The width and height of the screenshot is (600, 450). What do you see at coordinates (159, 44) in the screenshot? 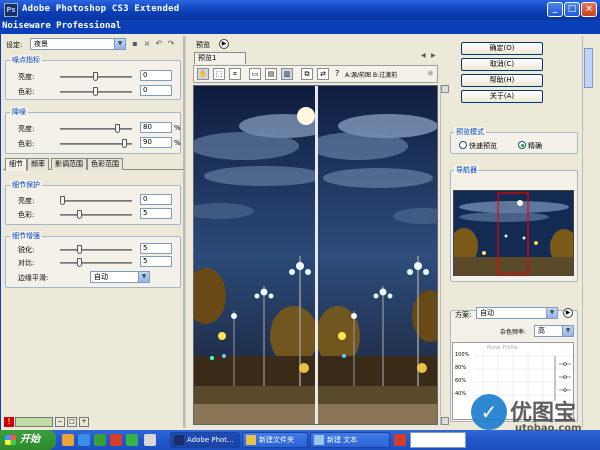
I see `undo-icon: ↶` at bounding box center [159, 44].